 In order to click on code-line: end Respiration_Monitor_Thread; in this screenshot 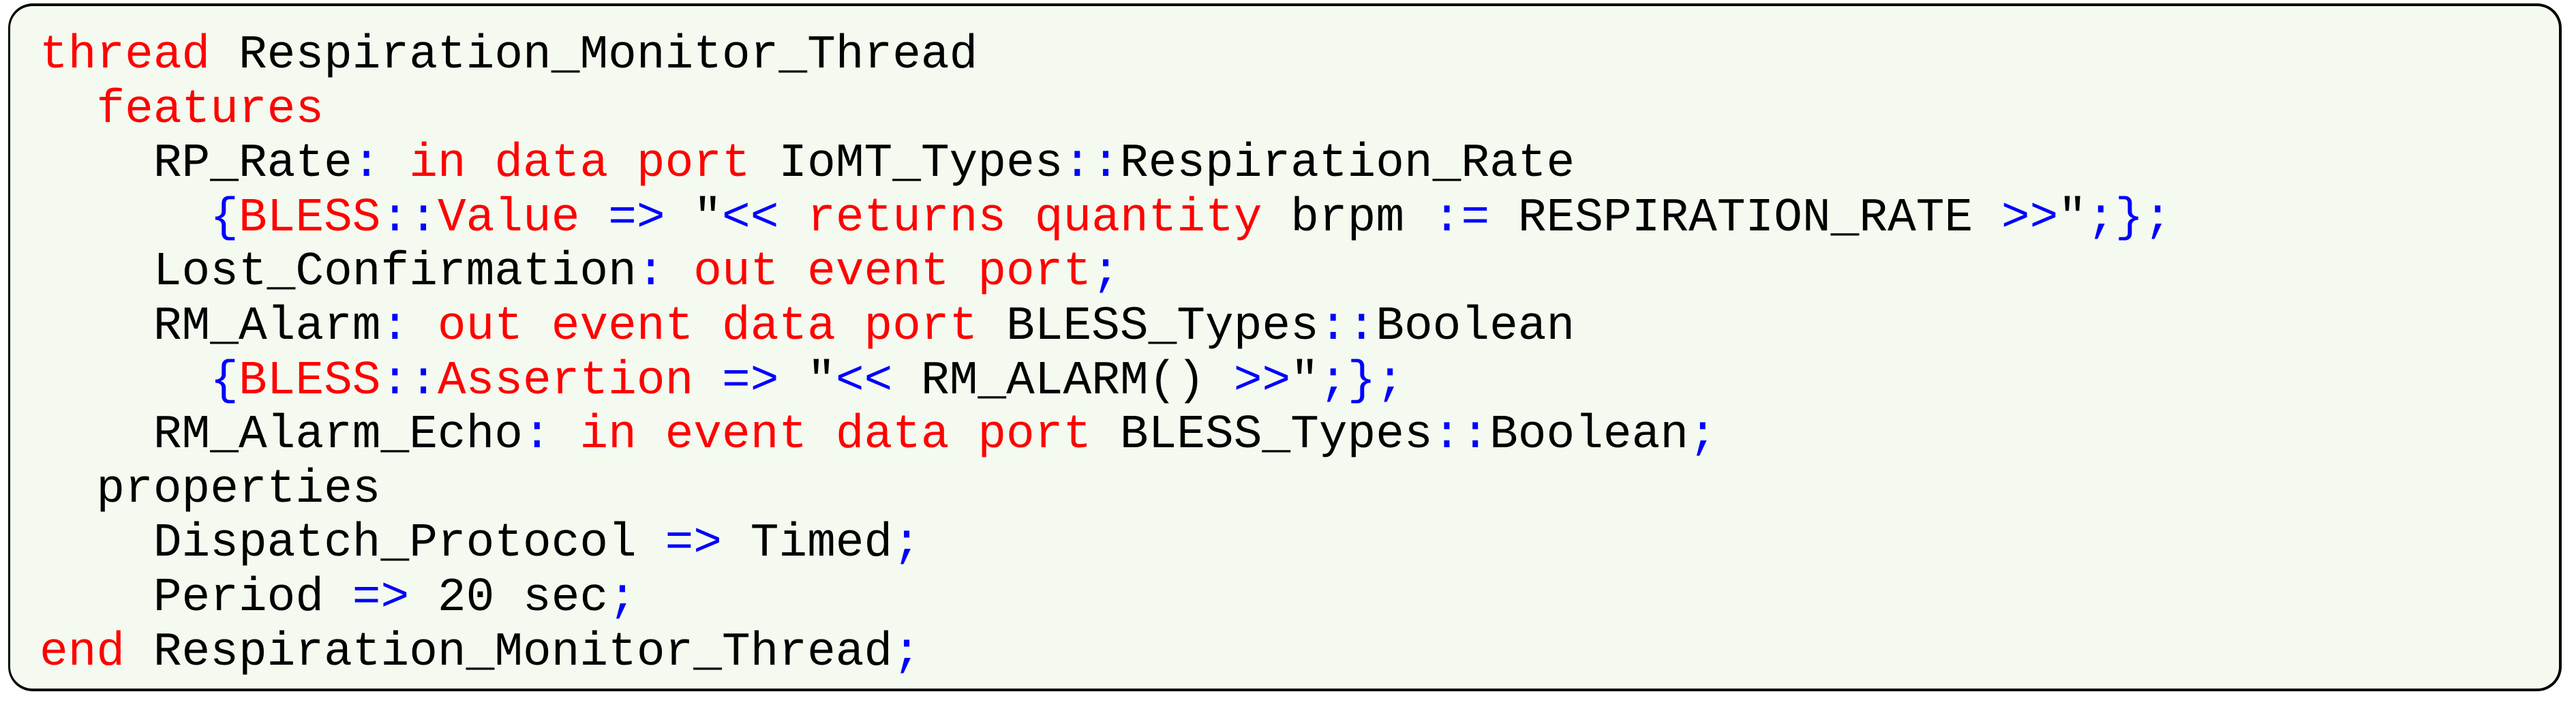, I will do `click(1106, 652)`.